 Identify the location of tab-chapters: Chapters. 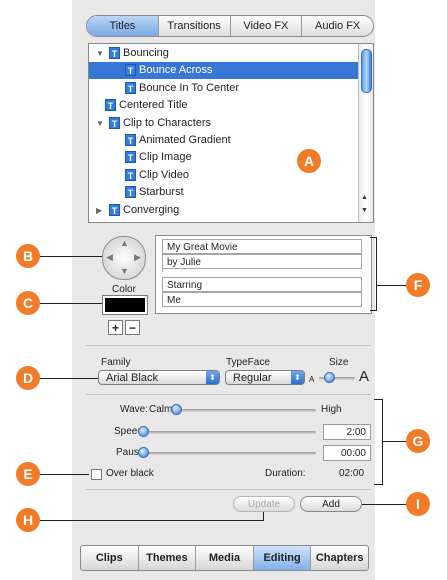
(339, 558).